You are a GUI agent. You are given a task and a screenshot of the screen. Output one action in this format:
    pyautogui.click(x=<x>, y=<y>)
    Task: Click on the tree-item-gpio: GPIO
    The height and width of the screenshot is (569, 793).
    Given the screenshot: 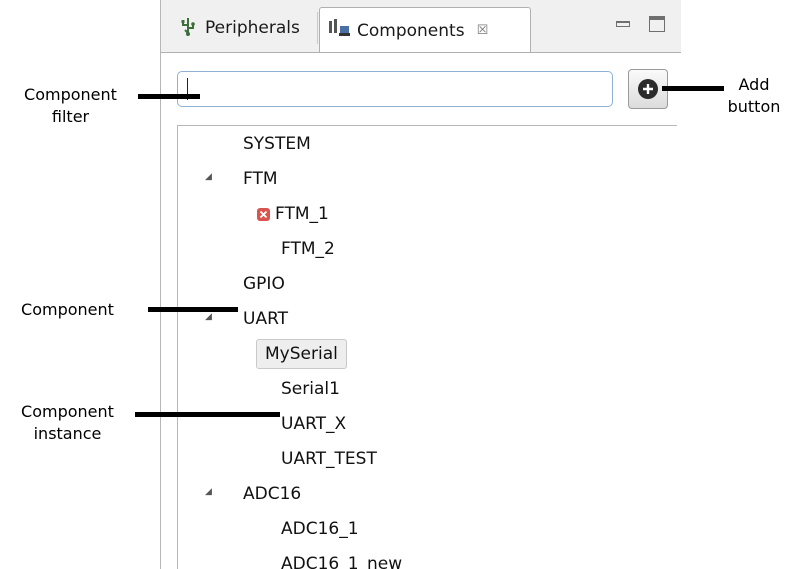 What is the action you would take?
    pyautogui.click(x=264, y=284)
    